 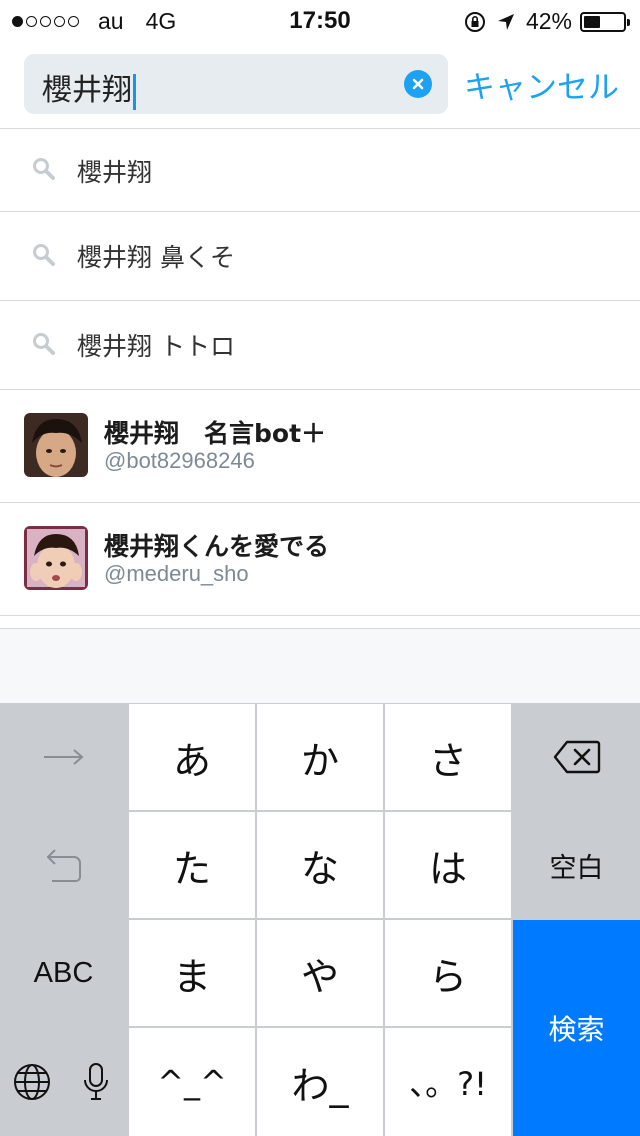 I want to click on suggestion-item: 櫻井翔 鼻くそ, so click(x=320, y=256).